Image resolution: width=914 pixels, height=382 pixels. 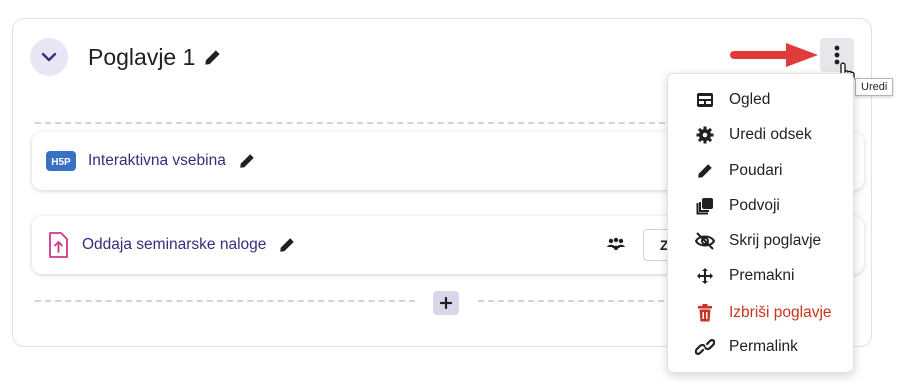 I want to click on assignment-upload-icon, so click(x=58, y=245).